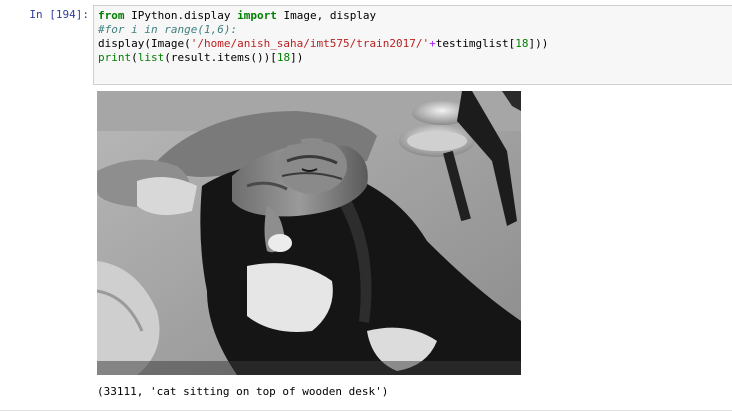 Image resolution: width=732 pixels, height=413 pixels. What do you see at coordinates (115, 57) in the screenshot?
I see `builtin-print: print` at bounding box center [115, 57].